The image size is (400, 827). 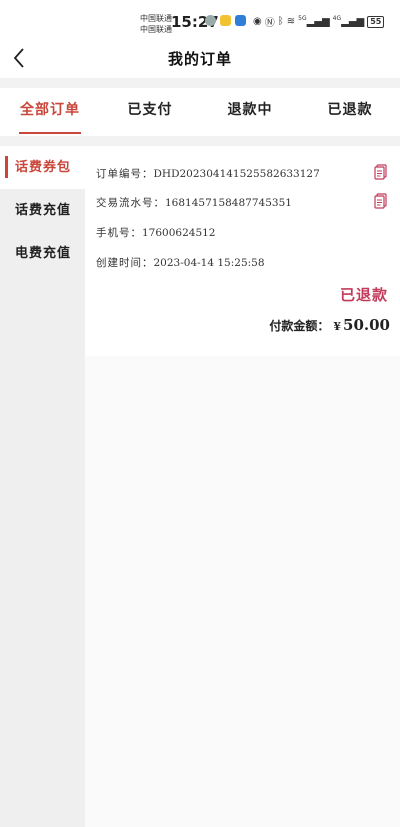 What do you see at coordinates (350, 112) in the screenshot?
I see `tab-refunded: 已退款` at bounding box center [350, 112].